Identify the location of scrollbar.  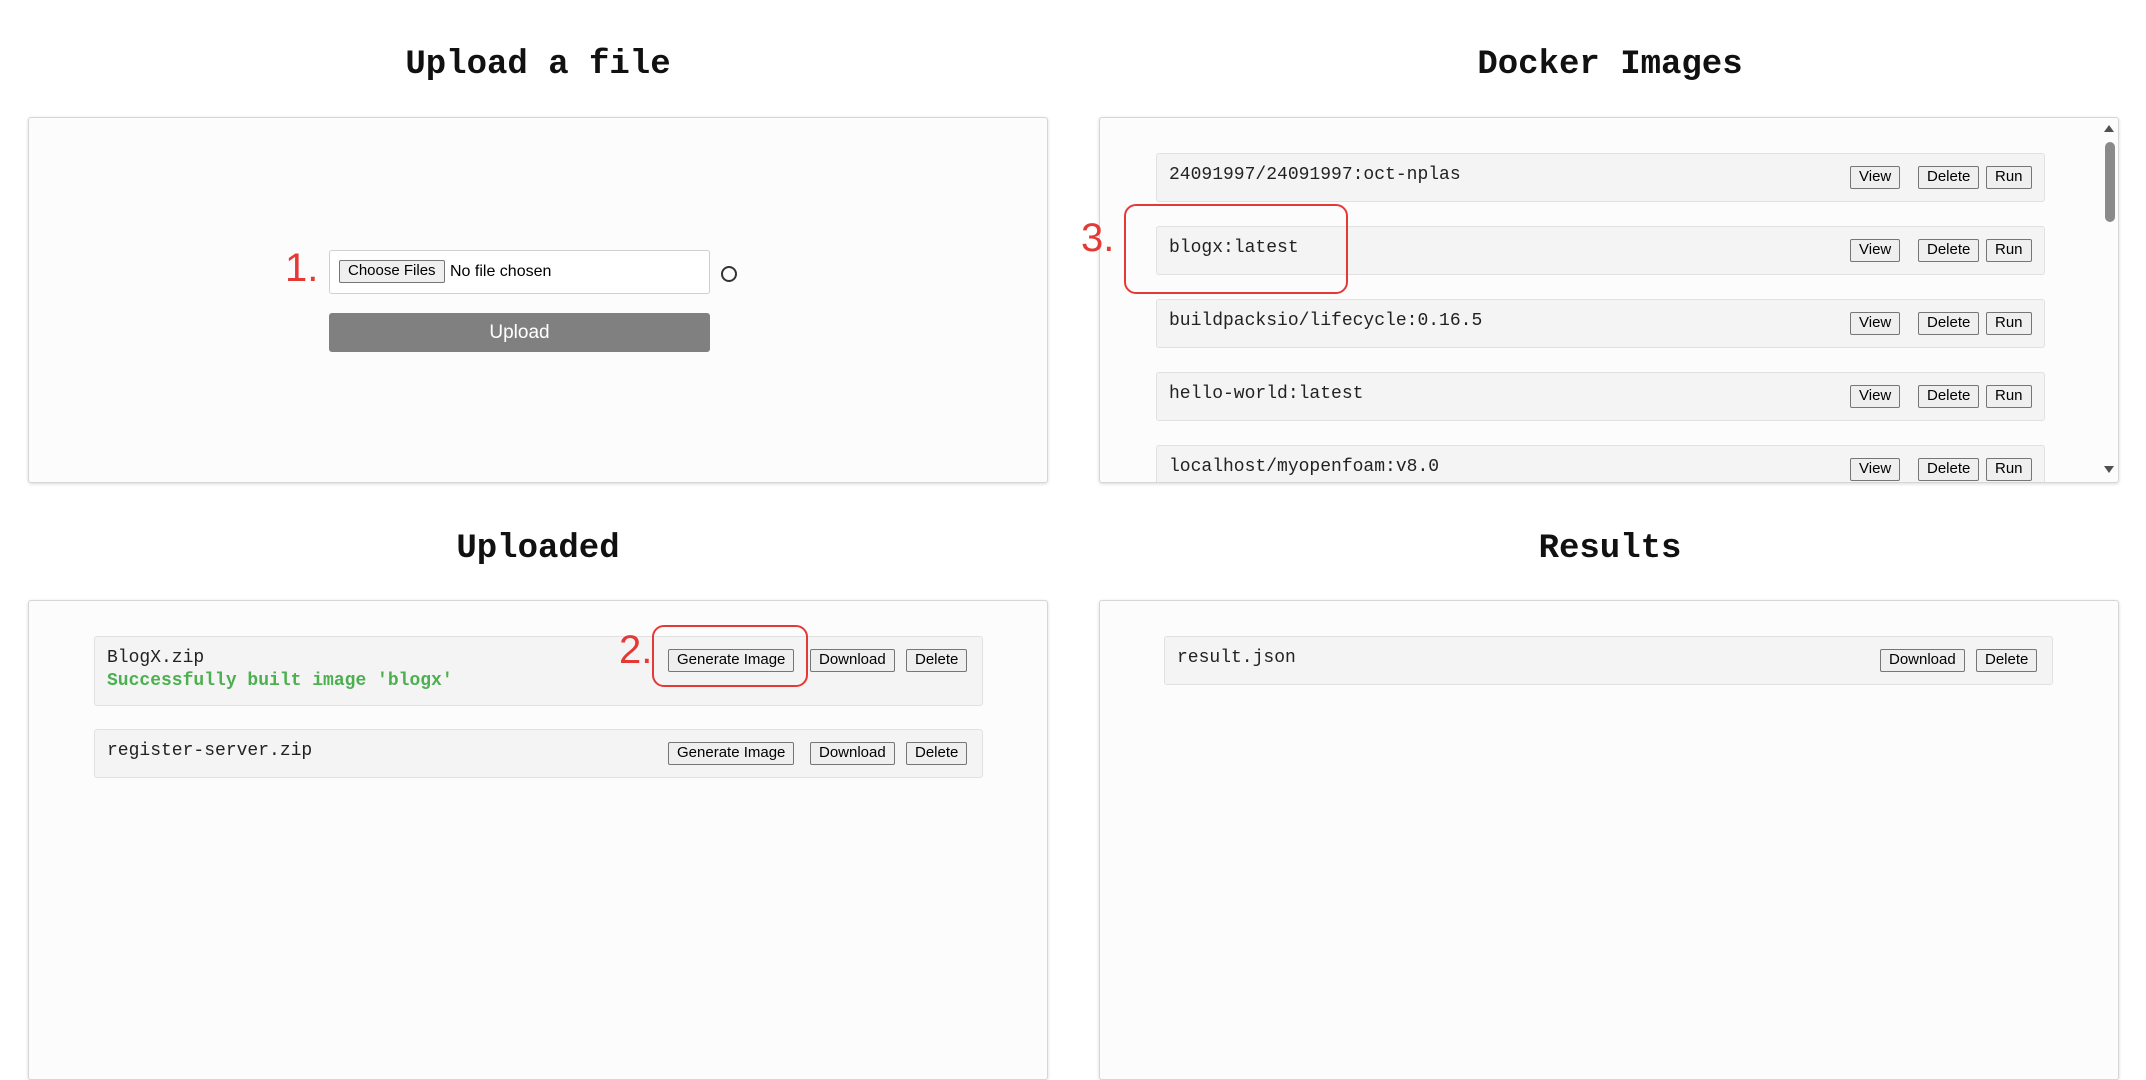
(2109, 300).